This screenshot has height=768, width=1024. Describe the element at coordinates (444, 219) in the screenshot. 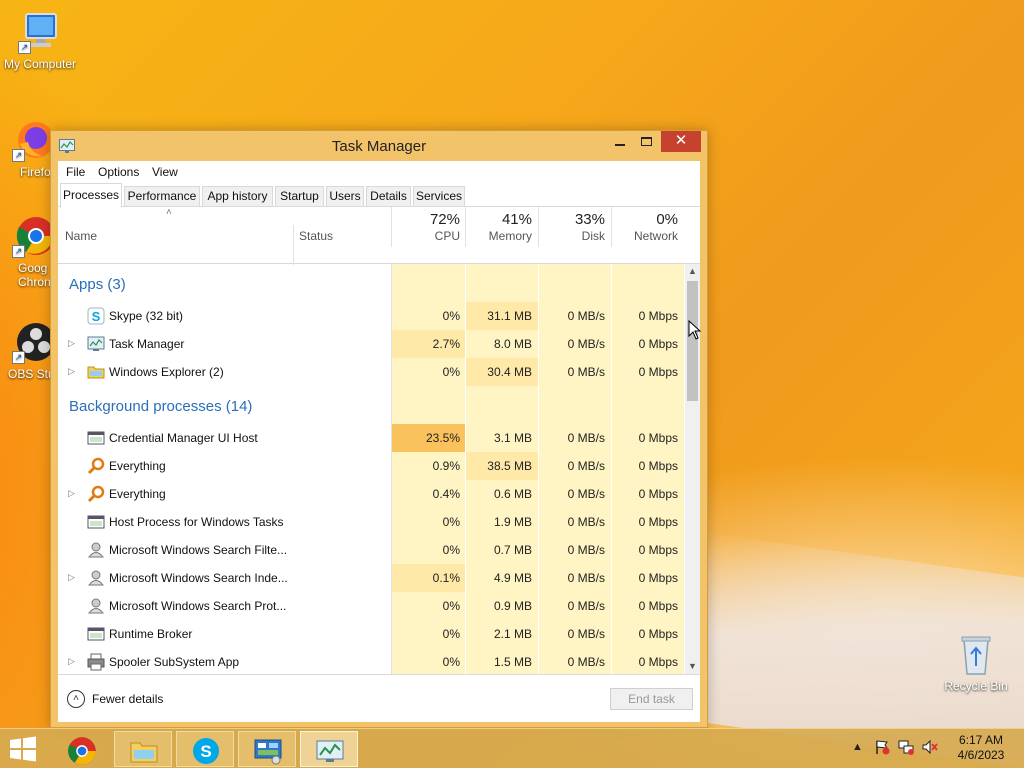

I see `cpu-total-percent: 72%` at that location.